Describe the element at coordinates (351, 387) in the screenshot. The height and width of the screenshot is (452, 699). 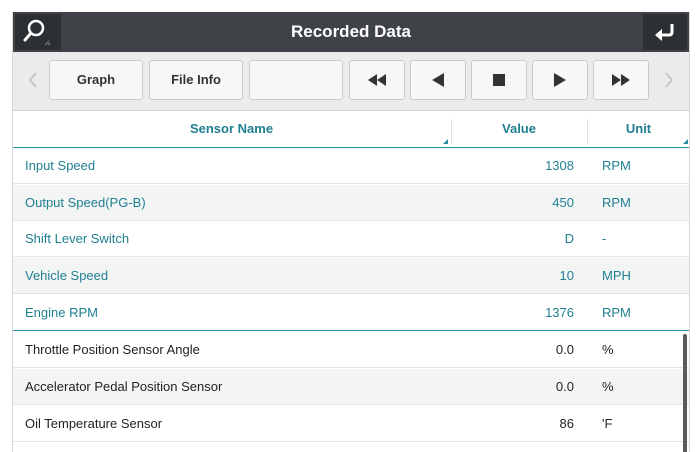
I see `table-row: Accelerator Pedal Position Sensor 0.0 %` at that location.